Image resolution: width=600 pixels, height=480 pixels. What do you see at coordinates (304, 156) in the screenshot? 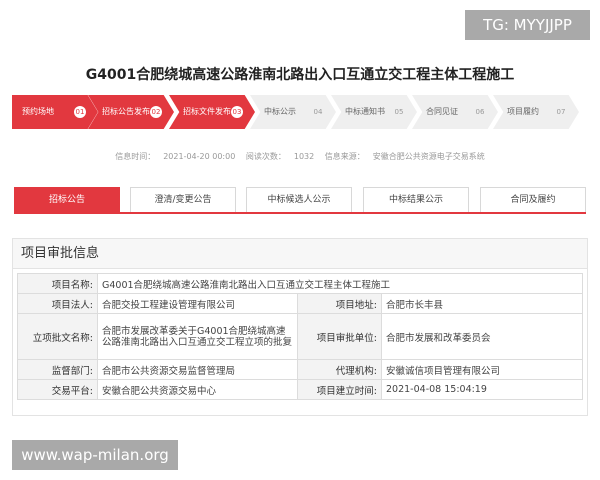
I see `views-value: 1032` at bounding box center [304, 156].